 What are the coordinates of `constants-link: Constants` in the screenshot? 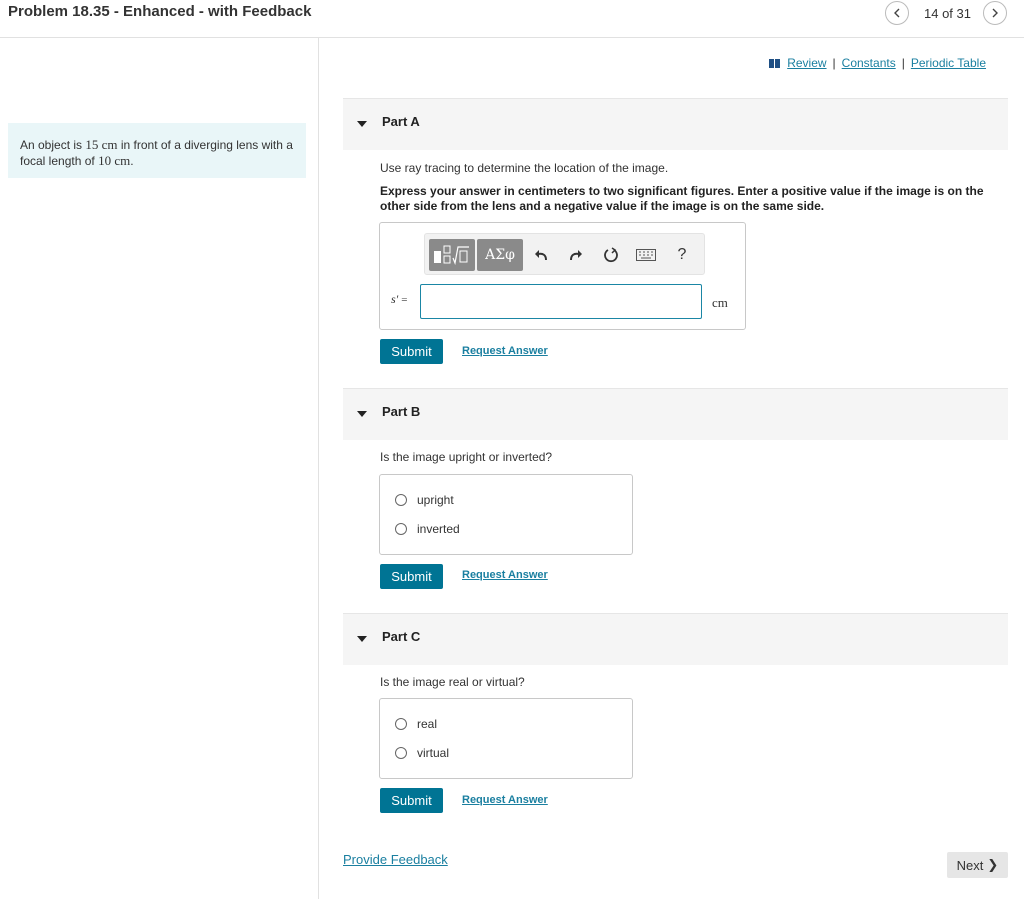 It's located at (869, 63).